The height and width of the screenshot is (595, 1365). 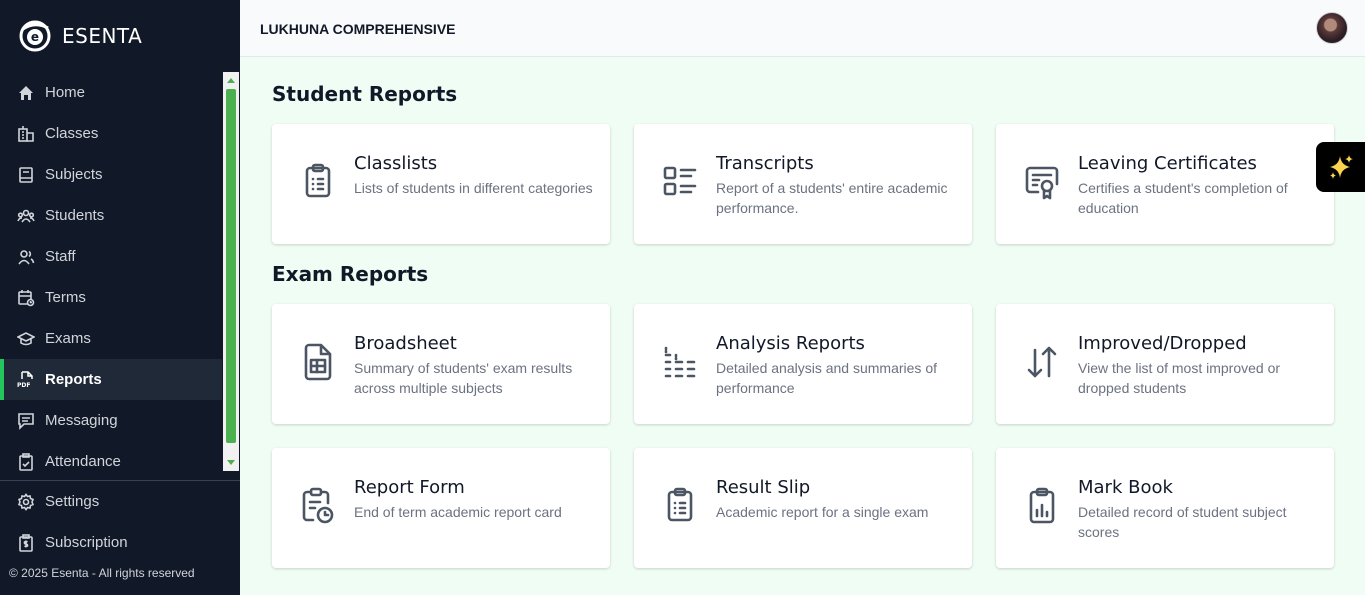 I want to click on brand-name: ESENTA, so click(x=102, y=36).